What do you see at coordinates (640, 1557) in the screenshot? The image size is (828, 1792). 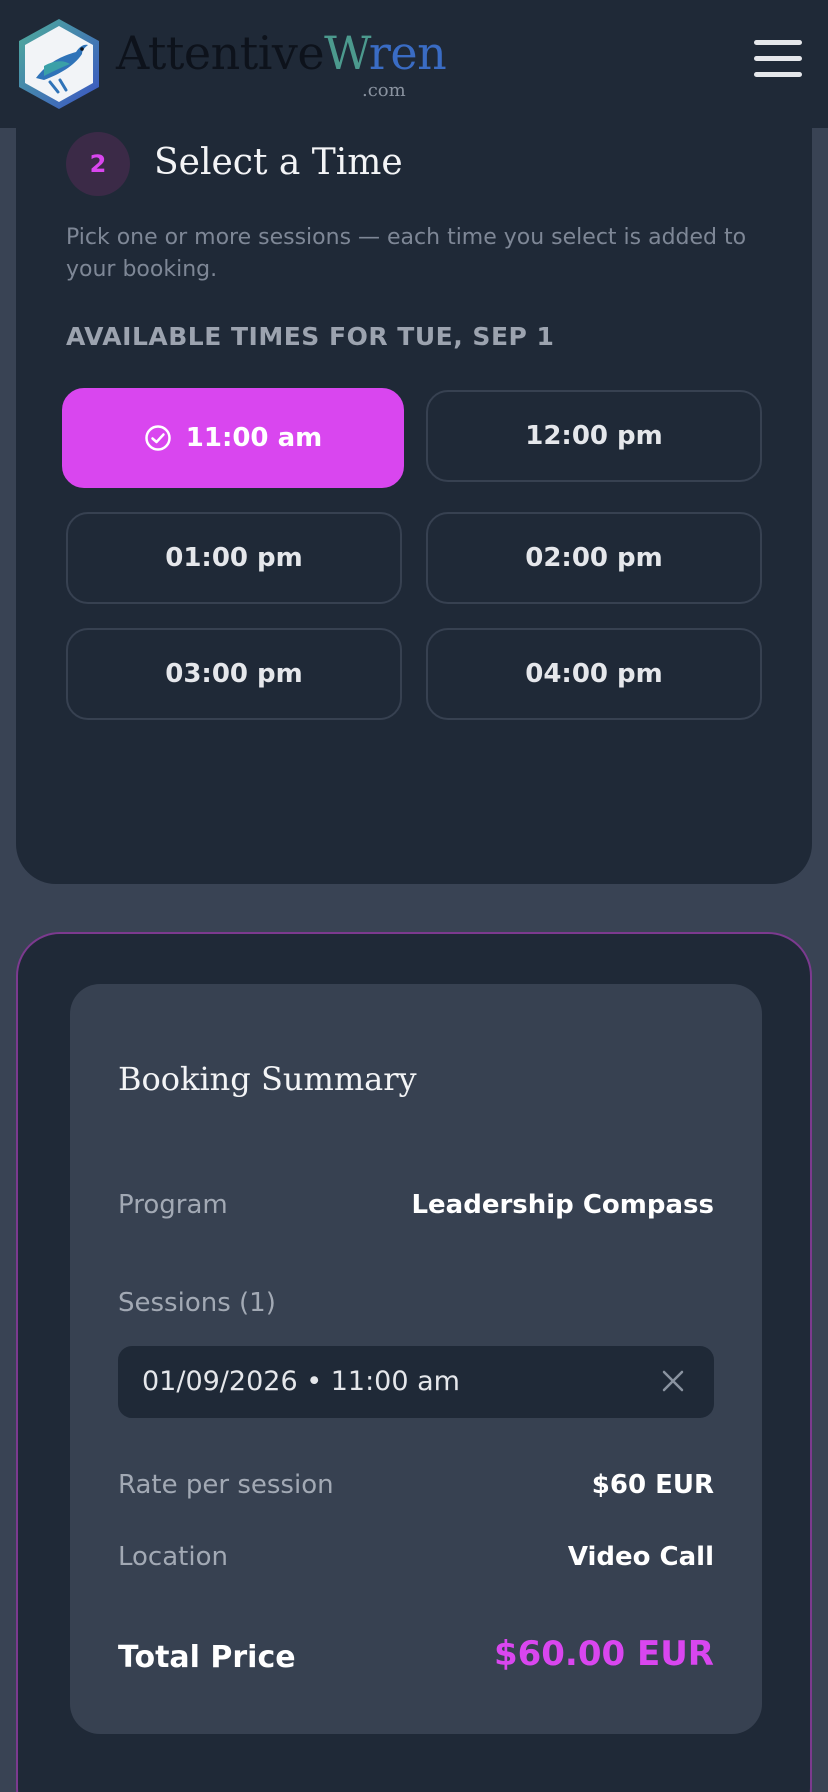 I see `location-value: Video Call` at bounding box center [640, 1557].